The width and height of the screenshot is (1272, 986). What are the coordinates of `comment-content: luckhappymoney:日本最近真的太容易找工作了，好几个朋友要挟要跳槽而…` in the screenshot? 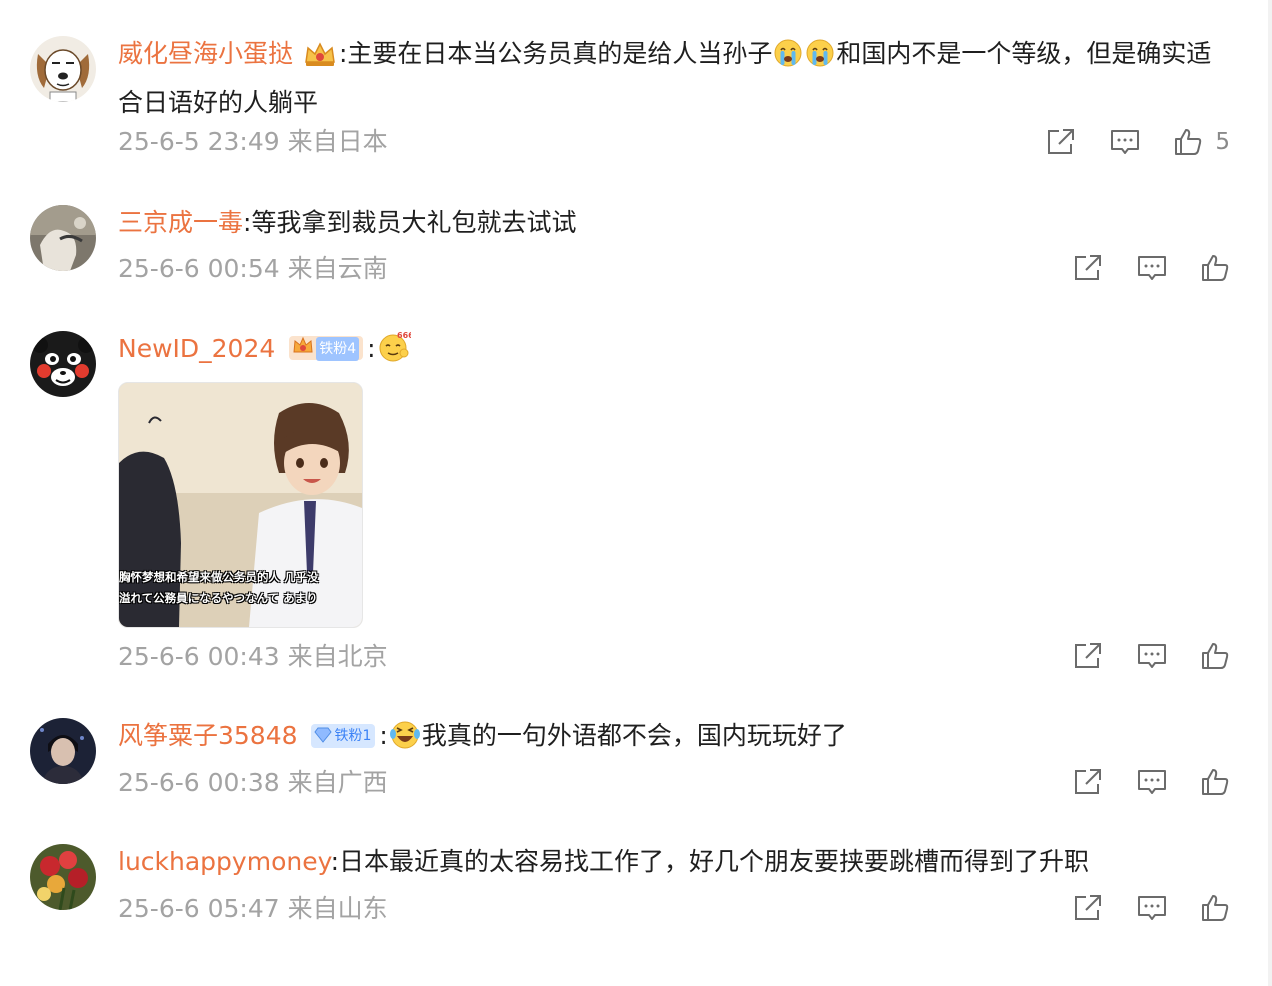 It's located at (670, 861).